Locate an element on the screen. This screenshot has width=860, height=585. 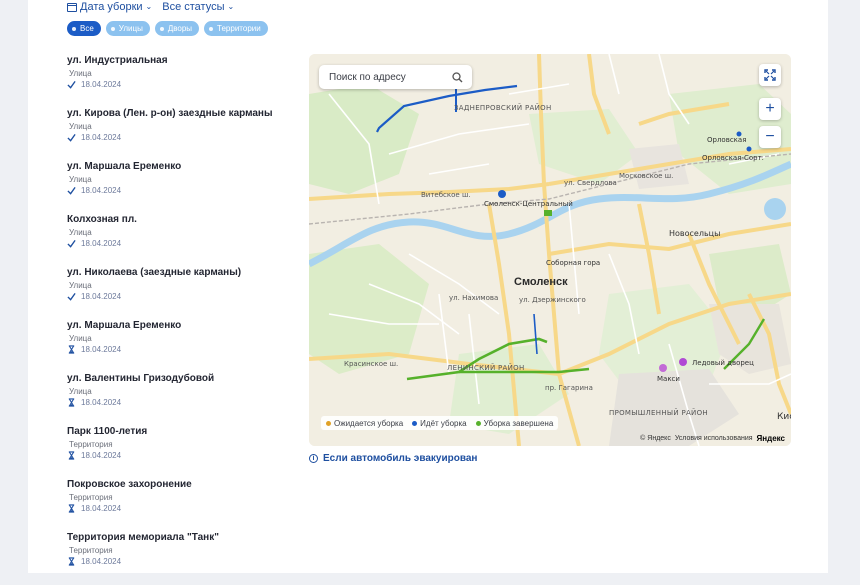
date-filter-dropdown: Дата уборки ⌄ is located at coordinates (109, 7).